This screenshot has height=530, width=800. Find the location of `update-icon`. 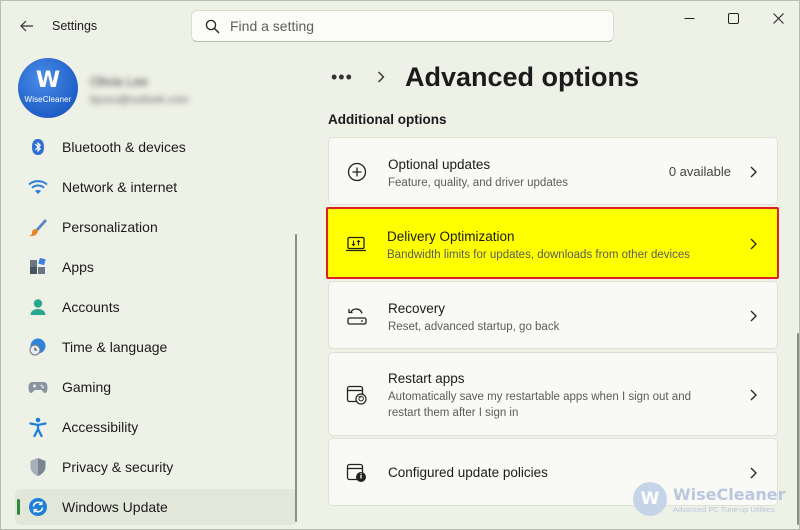

update-icon is located at coordinates (38, 507).